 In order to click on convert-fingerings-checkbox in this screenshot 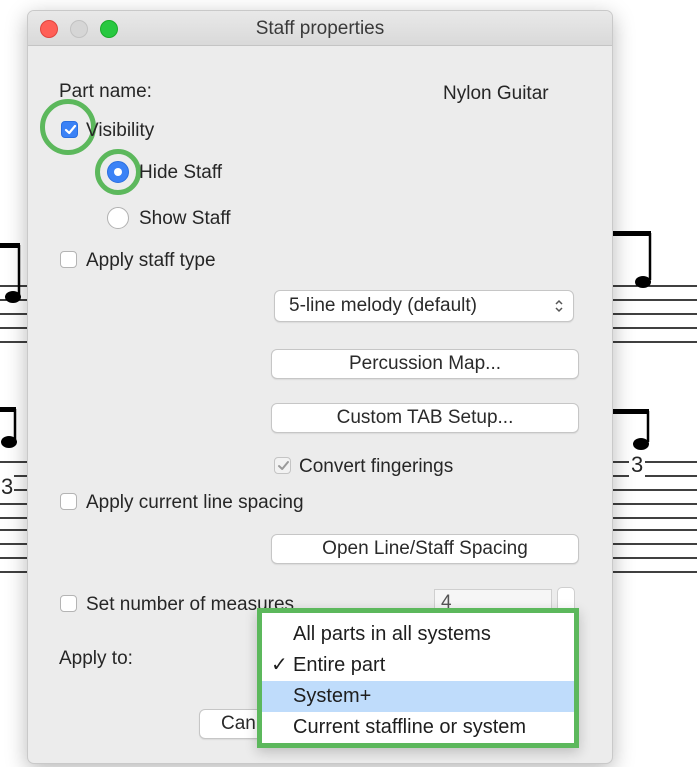, I will do `click(282, 465)`.